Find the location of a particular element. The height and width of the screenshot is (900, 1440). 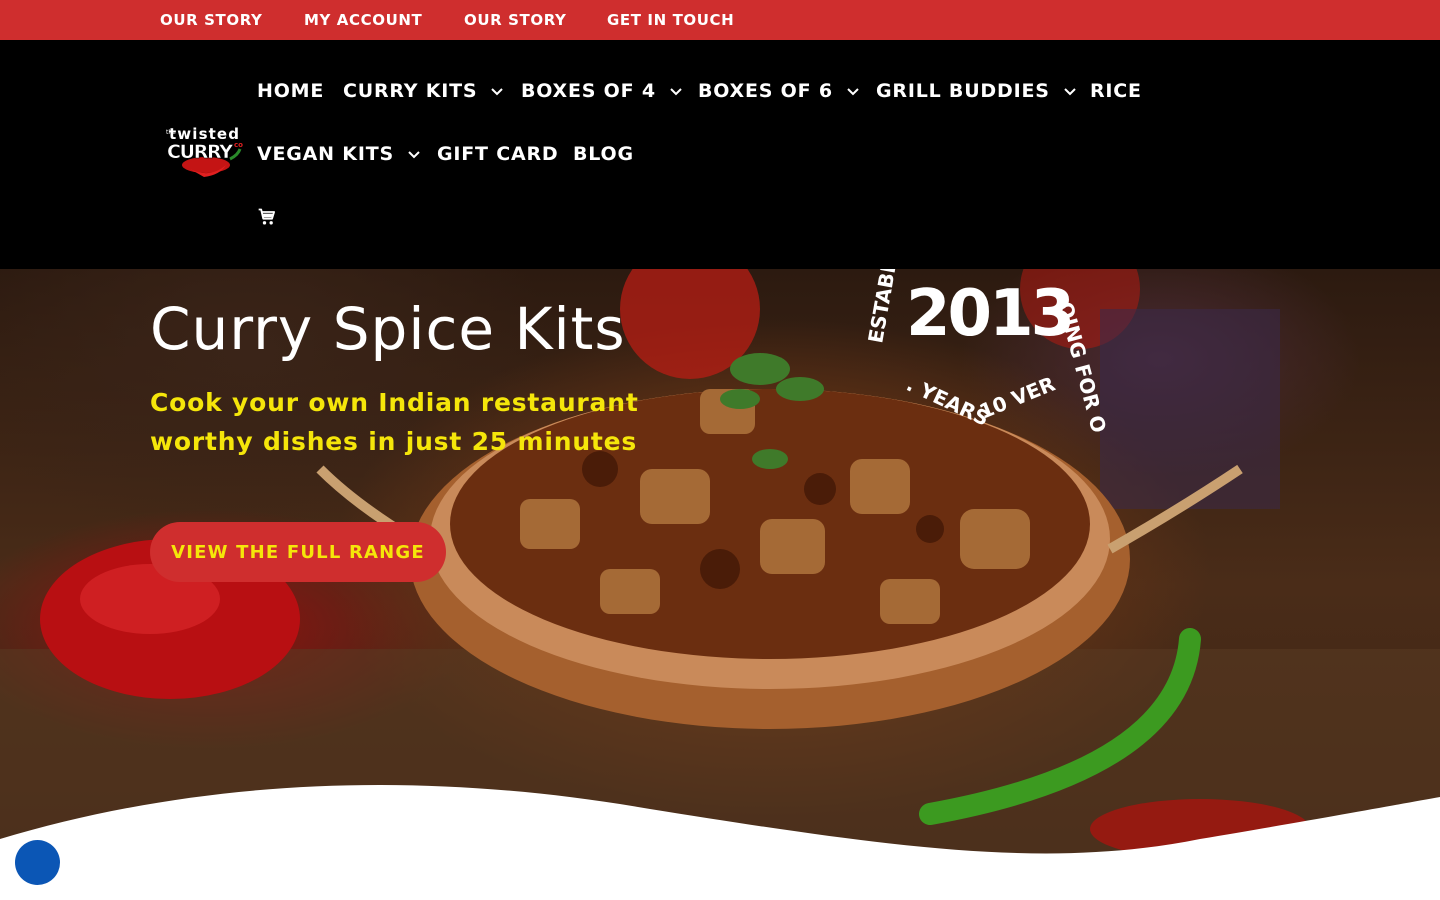

badge-year: 2013 is located at coordinates (990, 314).